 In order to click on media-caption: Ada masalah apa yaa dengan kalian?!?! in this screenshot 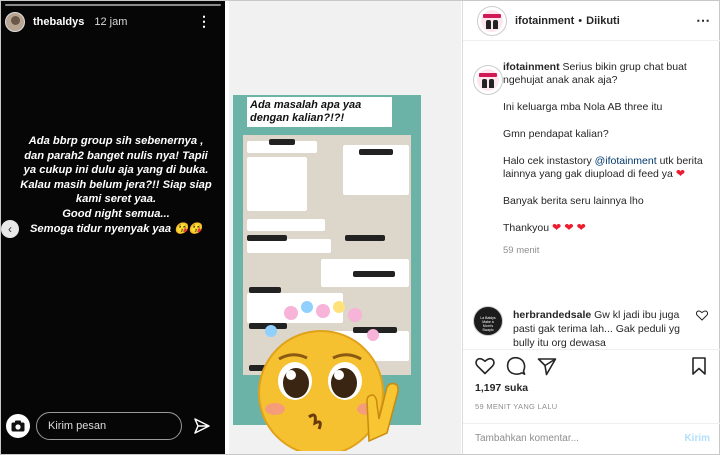, I will do `click(319, 112)`.